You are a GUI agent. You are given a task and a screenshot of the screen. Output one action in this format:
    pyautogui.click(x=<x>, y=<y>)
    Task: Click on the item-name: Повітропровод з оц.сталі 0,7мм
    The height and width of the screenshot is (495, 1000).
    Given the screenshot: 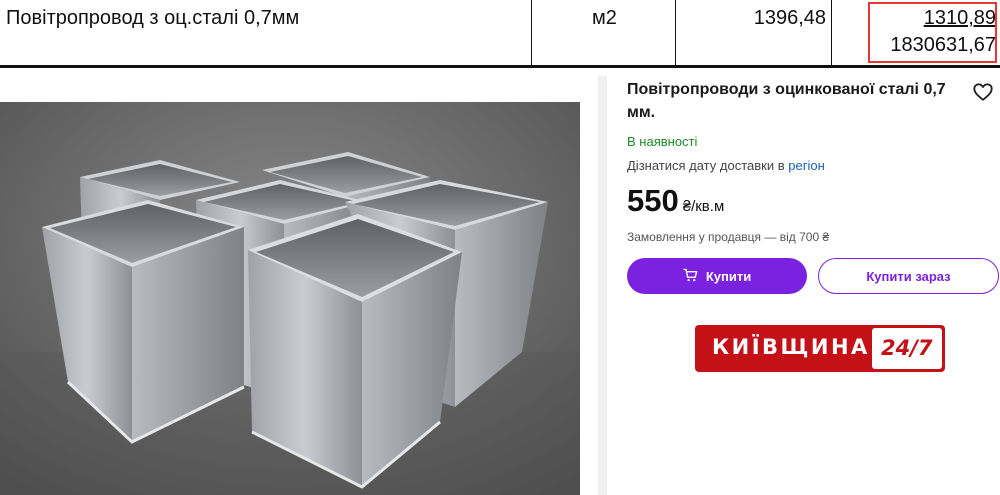 What is the action you would take?
    pyautogui.click(x=153, y=18)
    